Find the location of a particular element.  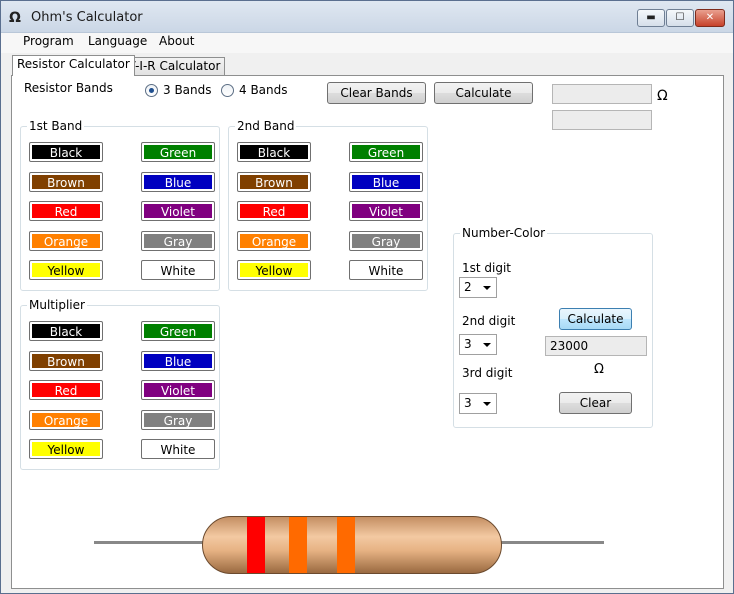

resistor-bands-label: Resistor Bands is located at coordinates (68, 88).